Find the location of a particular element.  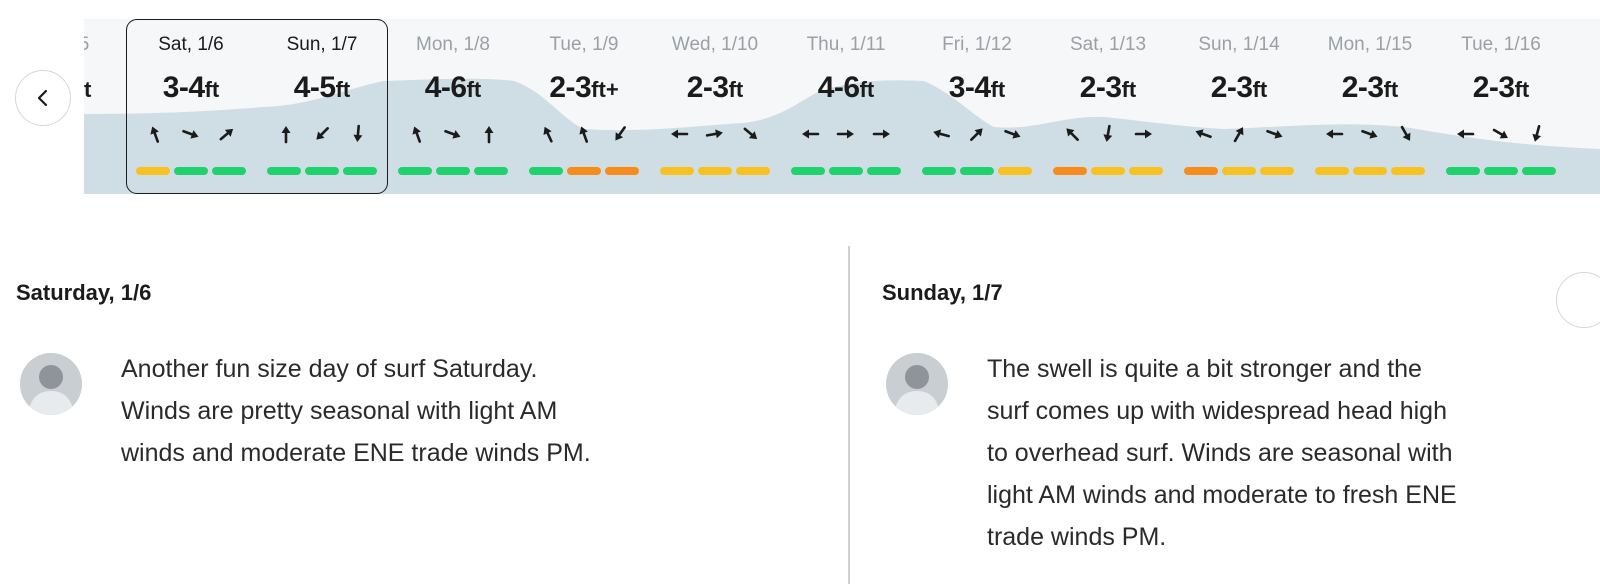

forecast-day: Mon, 1/8 4-6ft is located at coordinates (453, 106).